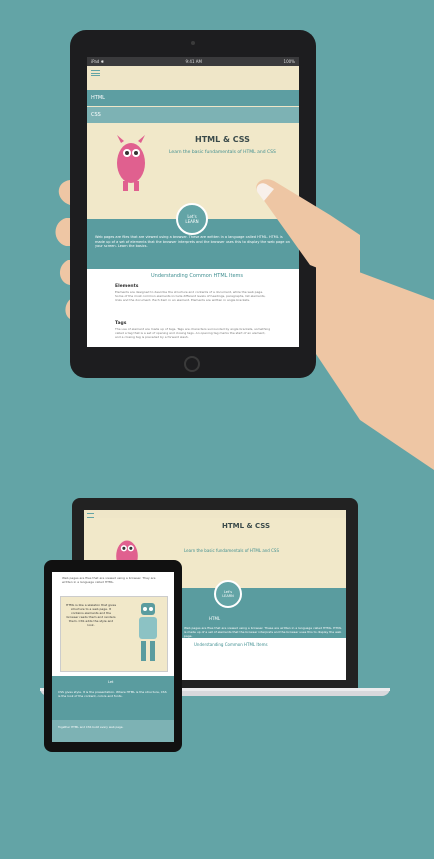  What do you see at coordinates (97, 61) in the screenshot?
I see `status-left: iPad ✱` at bounding box center [97, 61].